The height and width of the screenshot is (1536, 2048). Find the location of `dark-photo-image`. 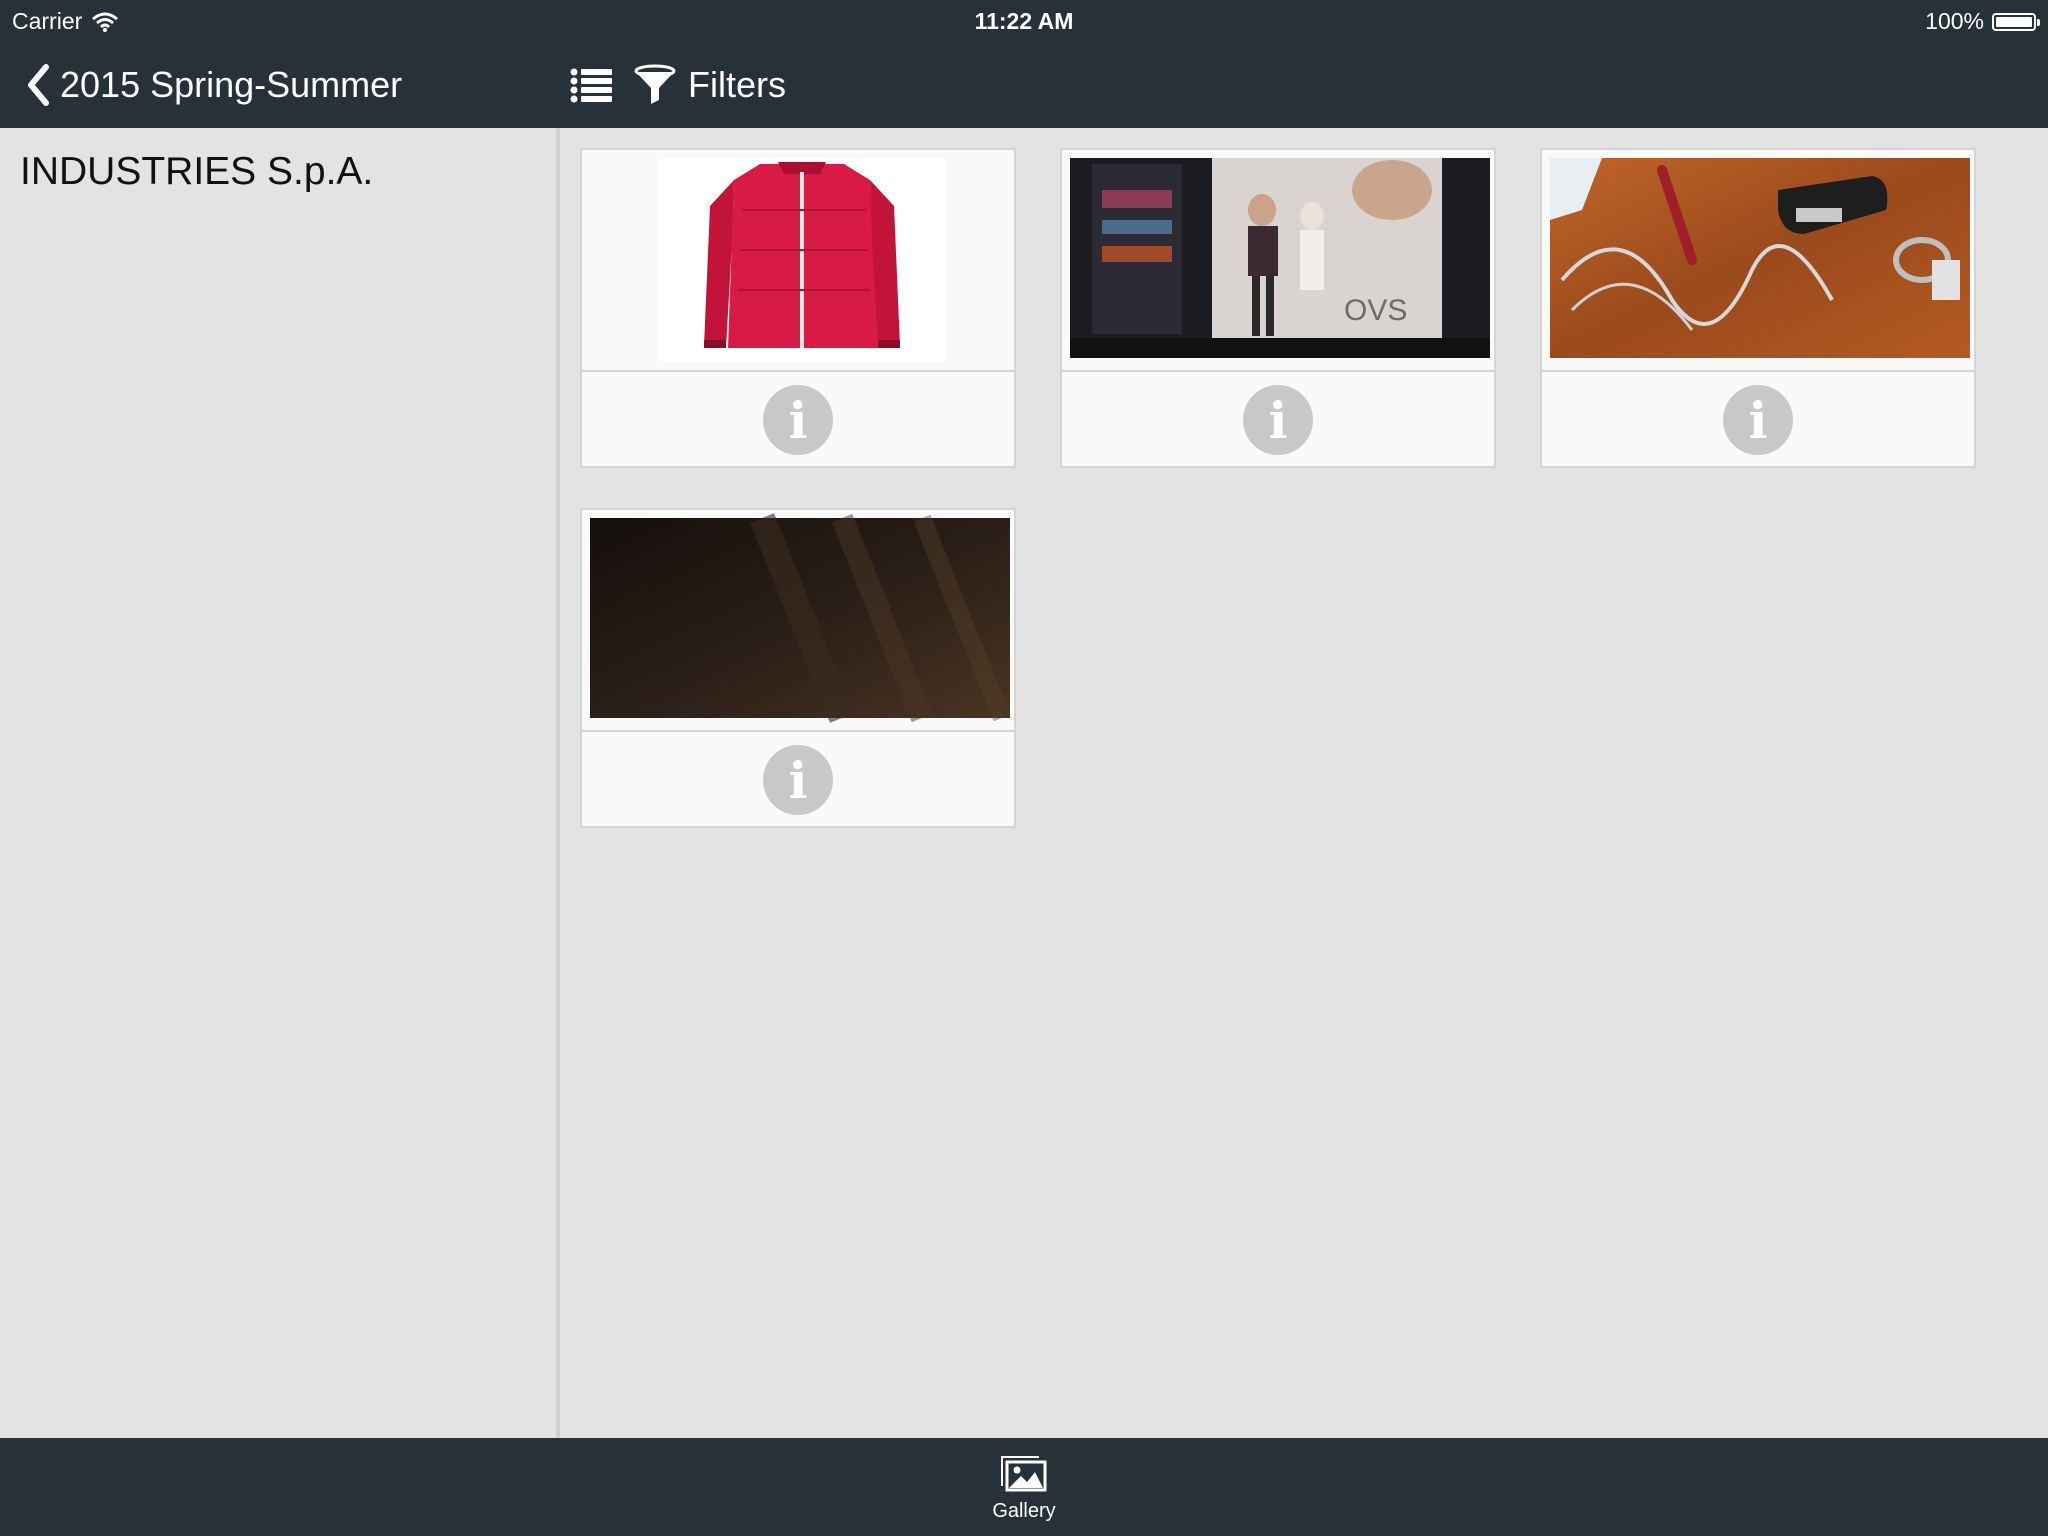

dark-photo-image is located at coordinates (800, 618).